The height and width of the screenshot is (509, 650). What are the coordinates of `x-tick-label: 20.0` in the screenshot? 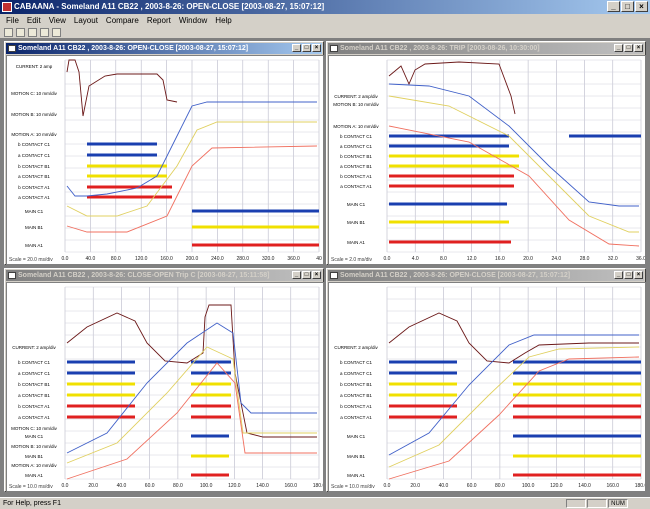 It's located at (528, 259).